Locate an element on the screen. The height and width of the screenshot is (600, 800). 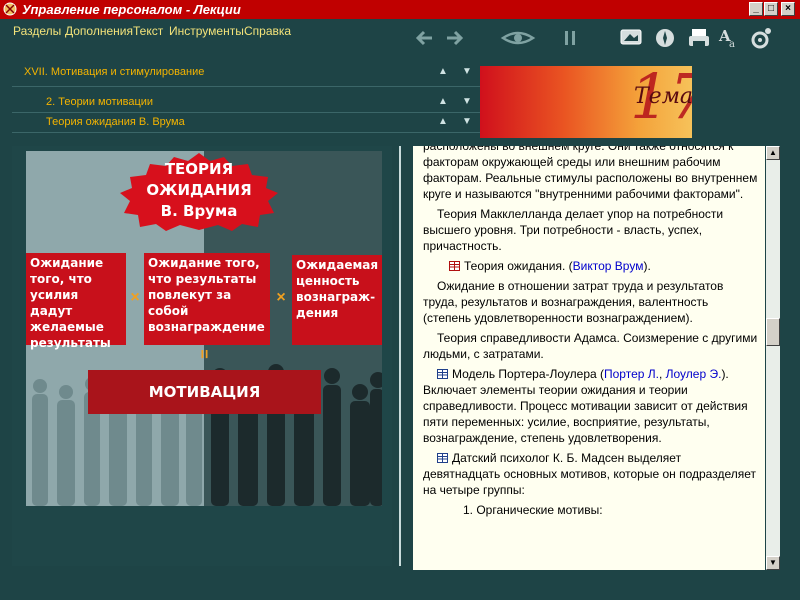
minimize-button: _ is located at coordinates (756, 9).